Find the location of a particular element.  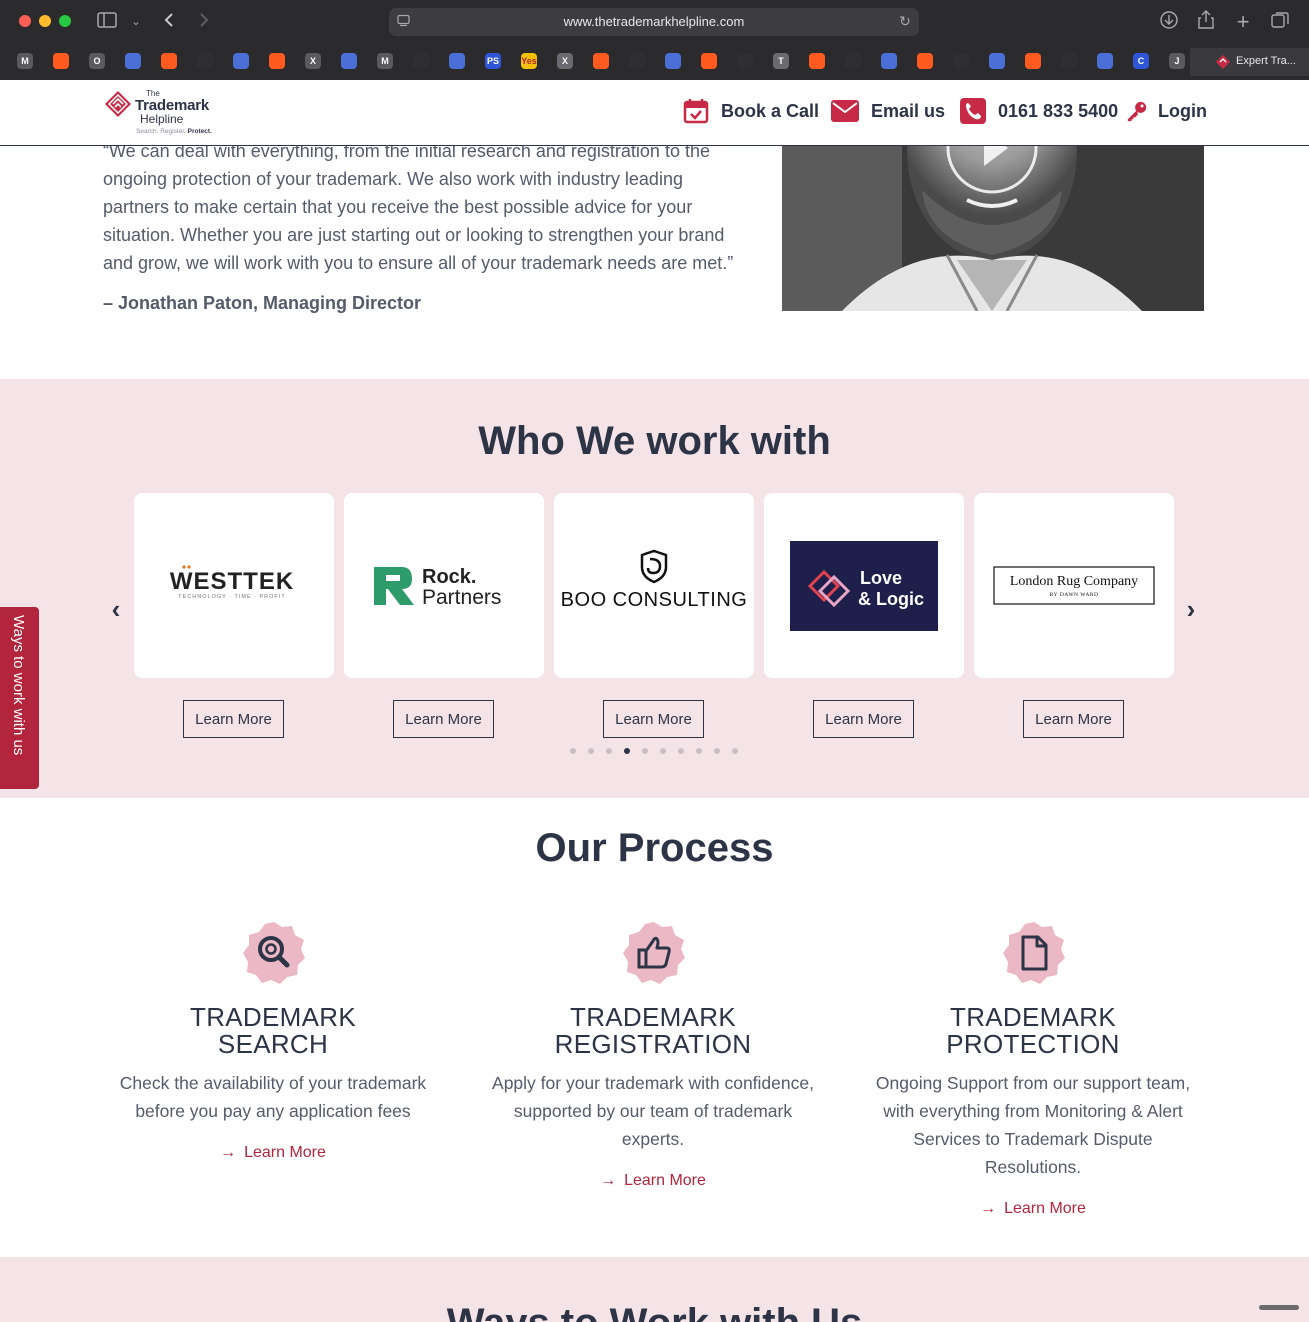

page-scrollbar is located at coordinates (1279, 1307).